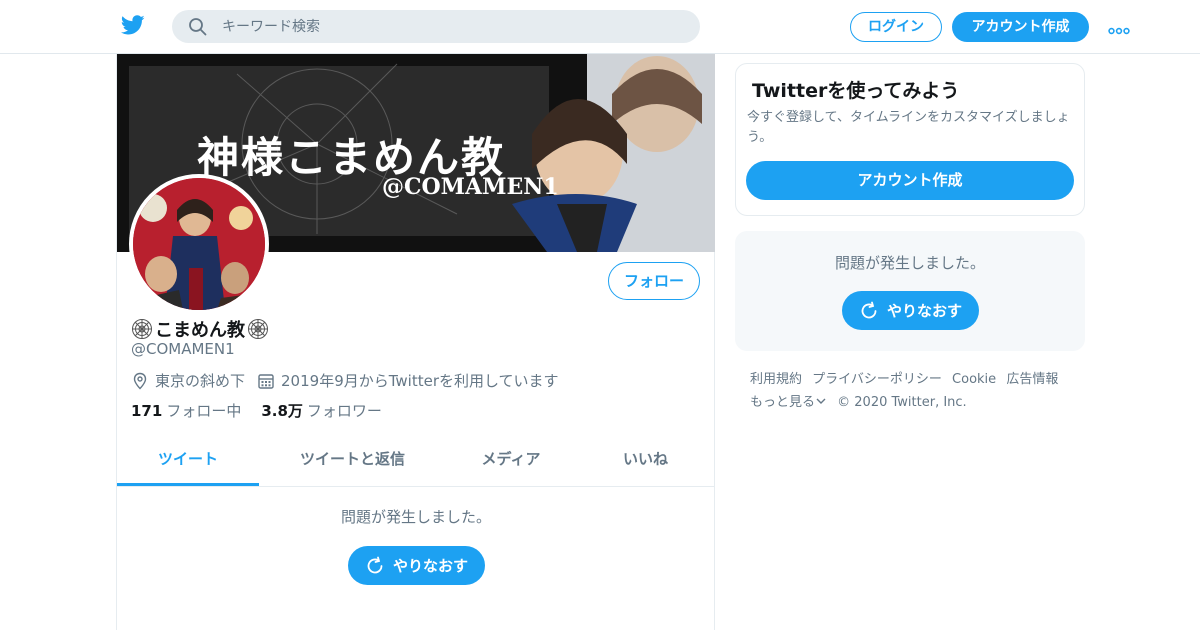 This screenshot has height=630, width=1200. I want to click on signup-card-button: アカウント作成, so click(910, 180).